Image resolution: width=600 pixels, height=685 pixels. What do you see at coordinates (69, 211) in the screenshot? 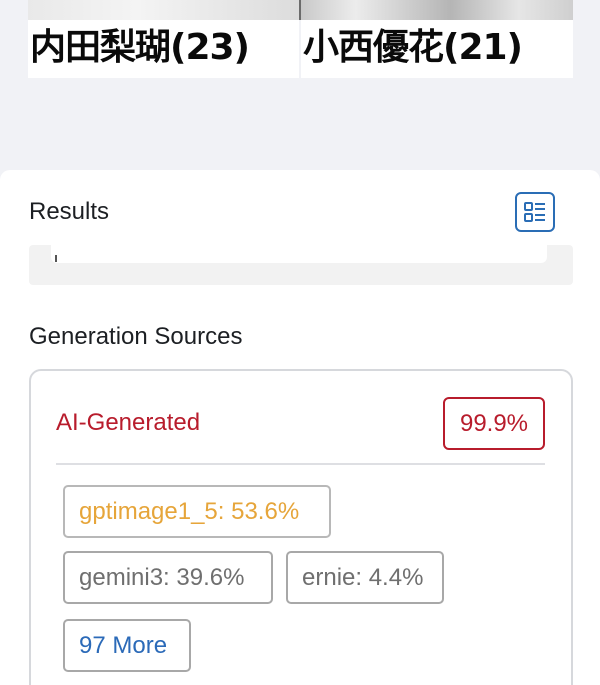
I see `results-title: Results` at bounding box center [69, 211].